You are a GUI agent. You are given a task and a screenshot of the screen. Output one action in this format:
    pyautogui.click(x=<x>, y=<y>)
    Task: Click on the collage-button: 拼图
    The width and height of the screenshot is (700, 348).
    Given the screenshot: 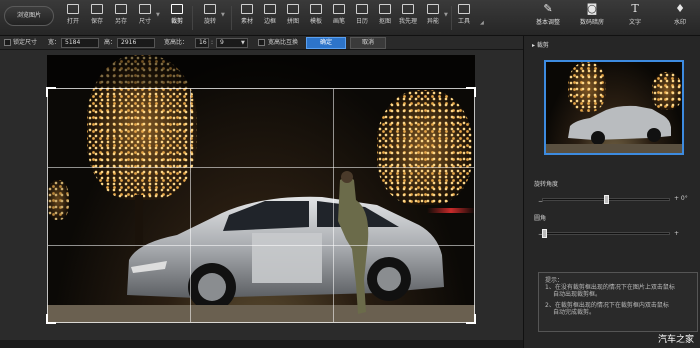 What is the action you would take?
    pyautogui.click(x=293, y=18)
    